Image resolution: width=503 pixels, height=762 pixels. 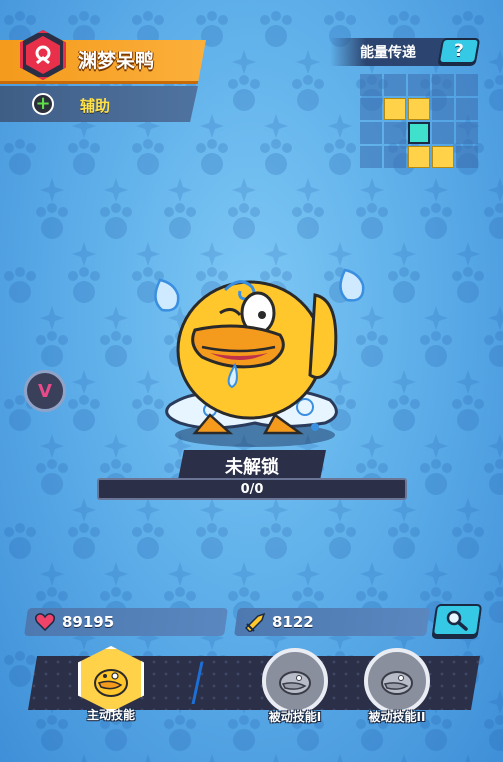 I want to click on red-hexagon-ring-icon, so click(x=43, y=55).